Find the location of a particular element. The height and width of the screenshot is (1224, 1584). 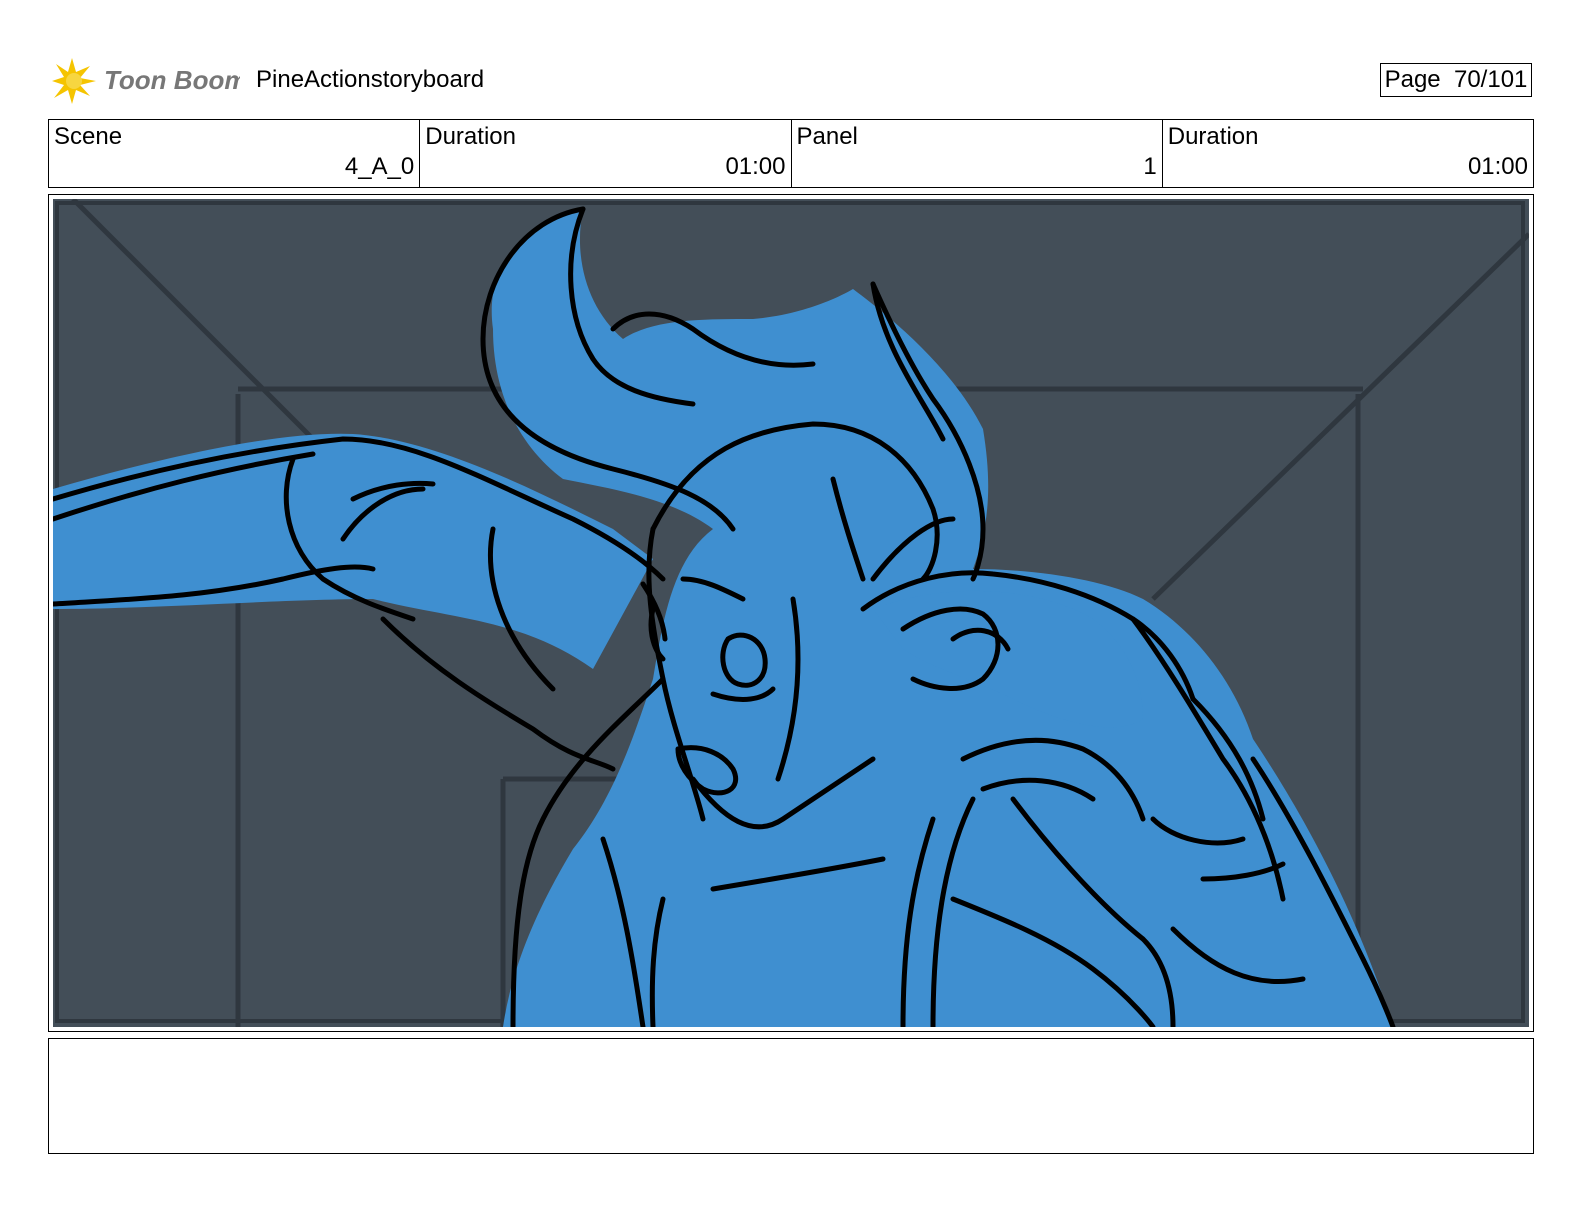

scene-label: Scene is located at coordinates (88, 136).